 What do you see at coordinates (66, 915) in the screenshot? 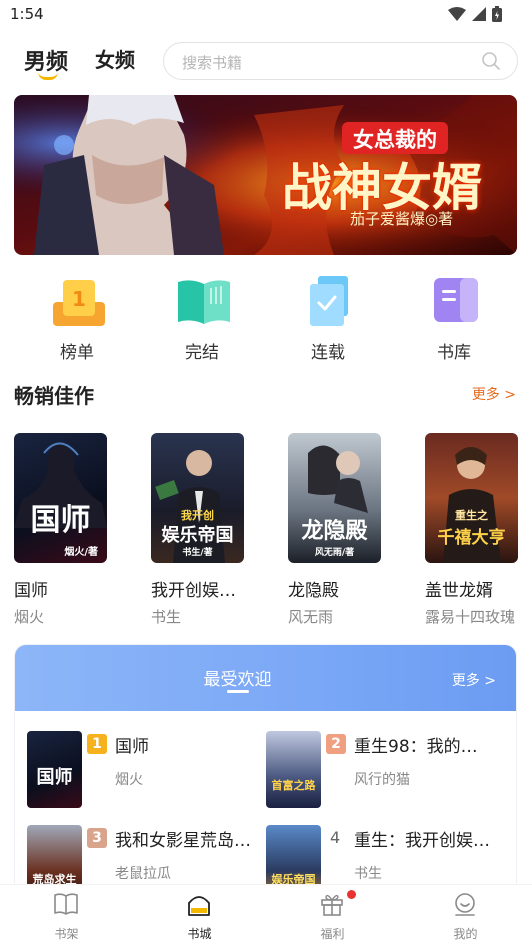
I see `bottom-nav-bookshelf: 书架` at bounding box center [66, 915].